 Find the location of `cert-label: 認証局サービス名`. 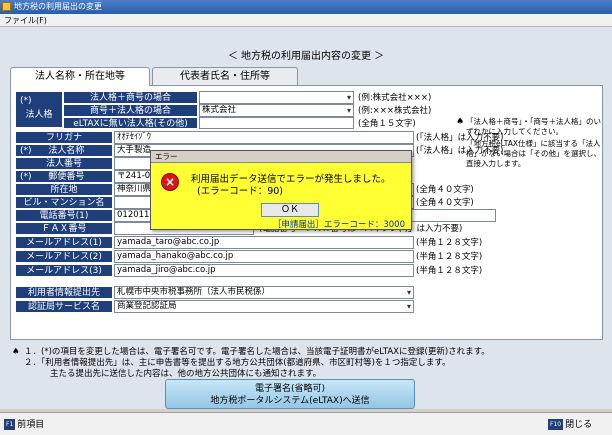

cert-label: 認証局サービス名 is located at coordinates (64, 306).